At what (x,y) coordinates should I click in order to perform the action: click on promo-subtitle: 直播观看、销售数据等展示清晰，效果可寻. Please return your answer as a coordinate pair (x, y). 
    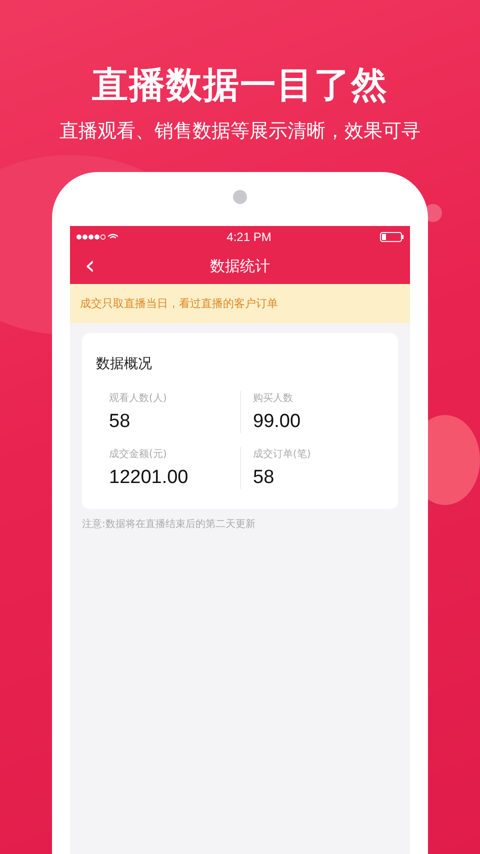
    Looking at the image, I should click on (240, 131).